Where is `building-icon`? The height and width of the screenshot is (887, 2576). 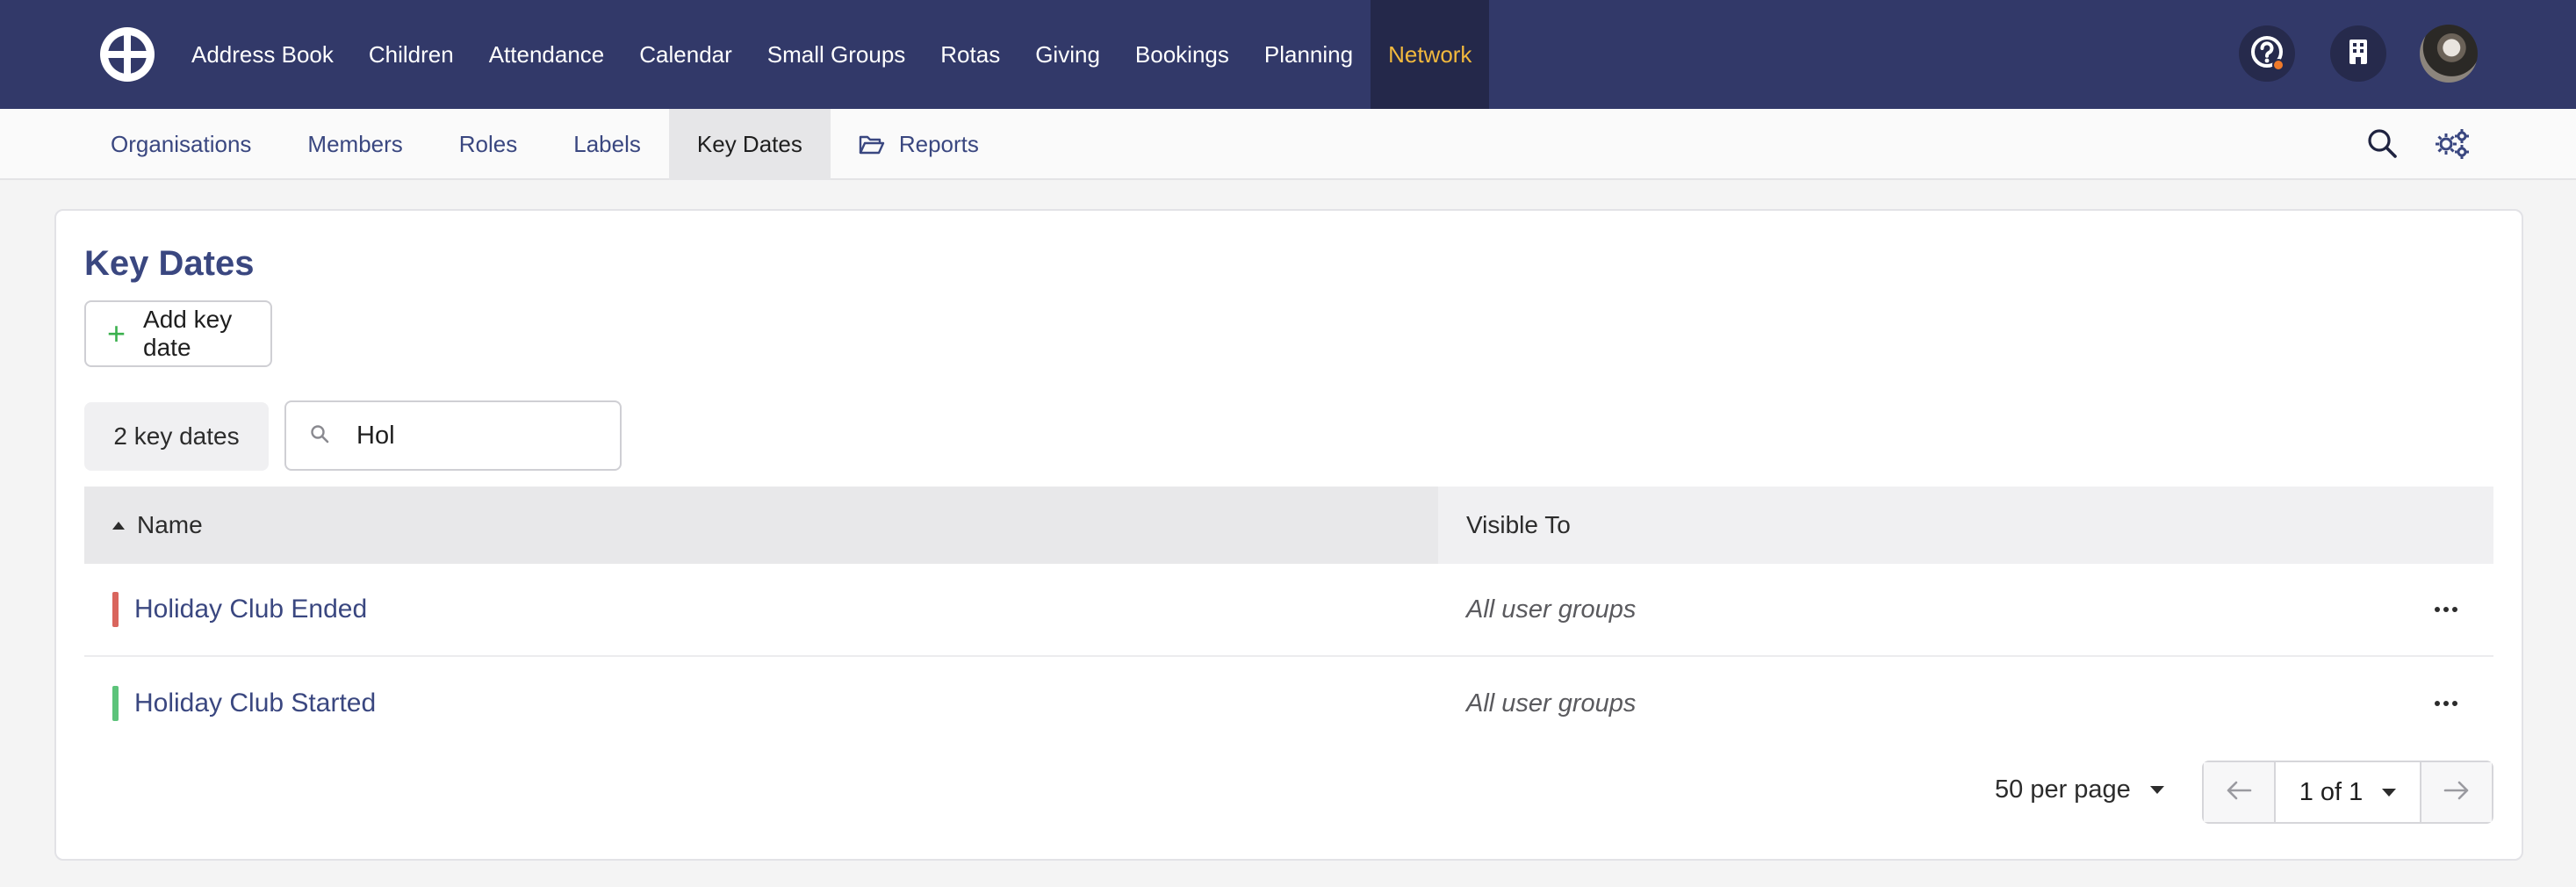
building-icon is located at coordinates (2358, 54).